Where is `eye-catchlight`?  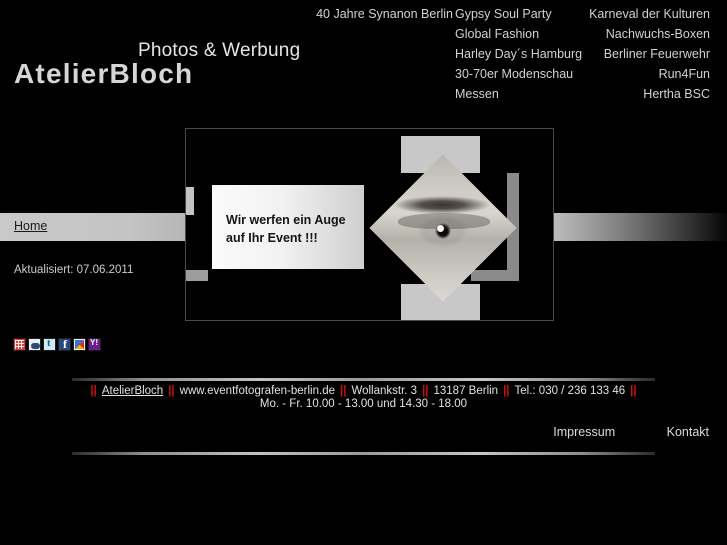
eye-catchlight is located at coordinates (440, 228).